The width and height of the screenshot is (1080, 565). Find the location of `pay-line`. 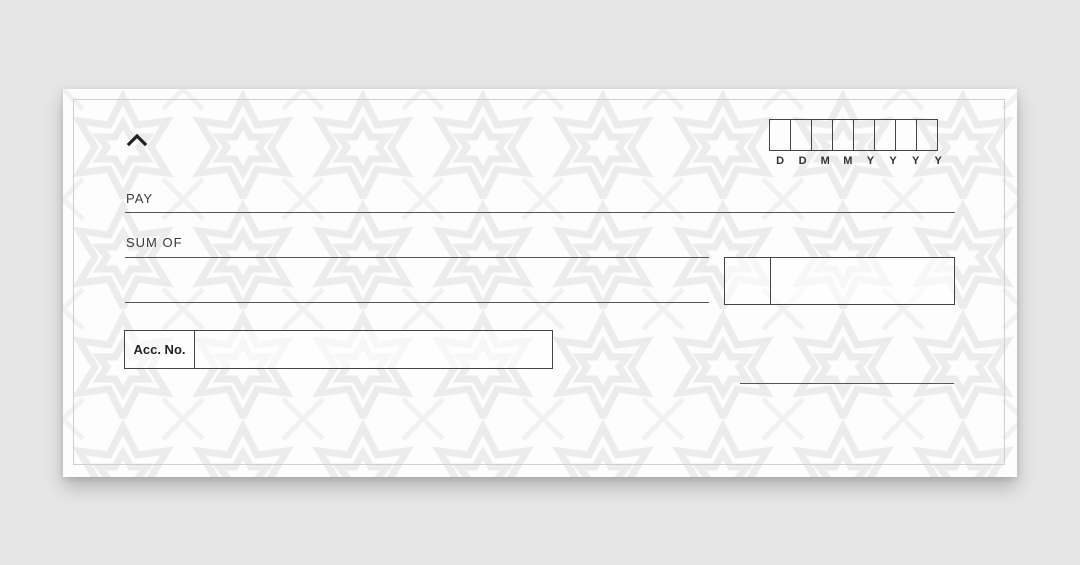

pay-line is located at coordinates (540, 212).